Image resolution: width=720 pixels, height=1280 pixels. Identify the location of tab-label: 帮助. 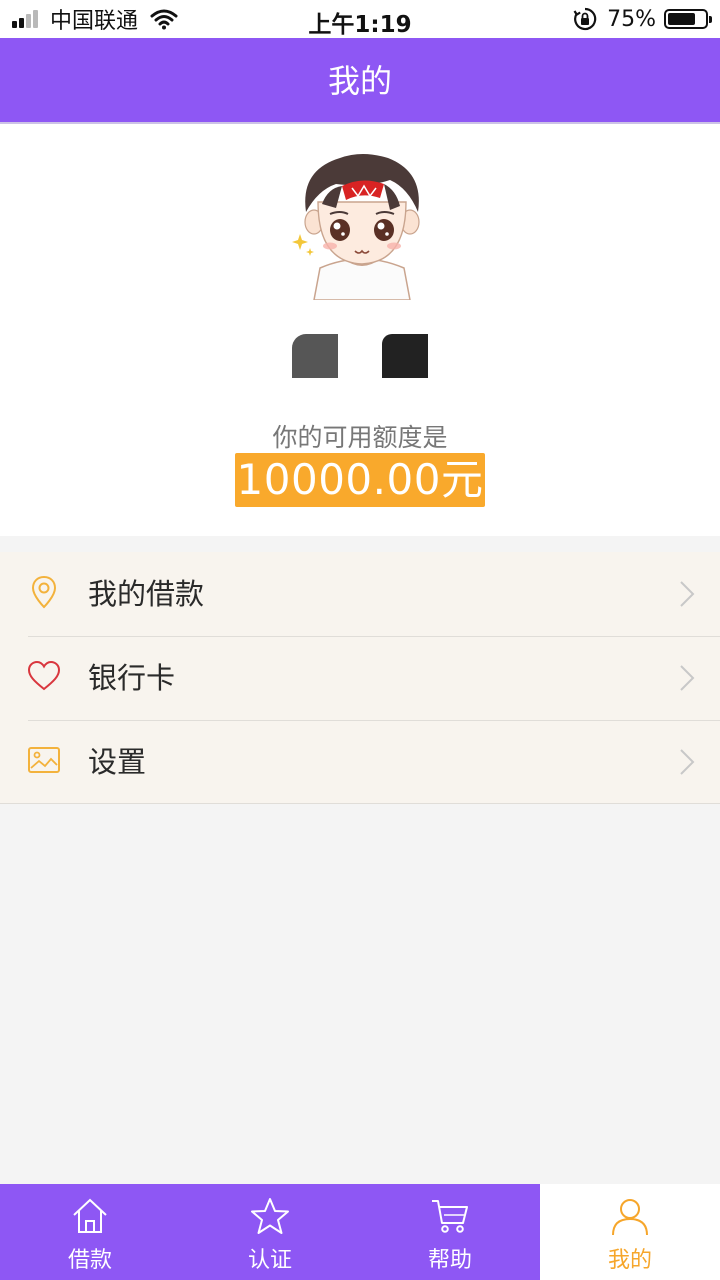
(449, 1260).